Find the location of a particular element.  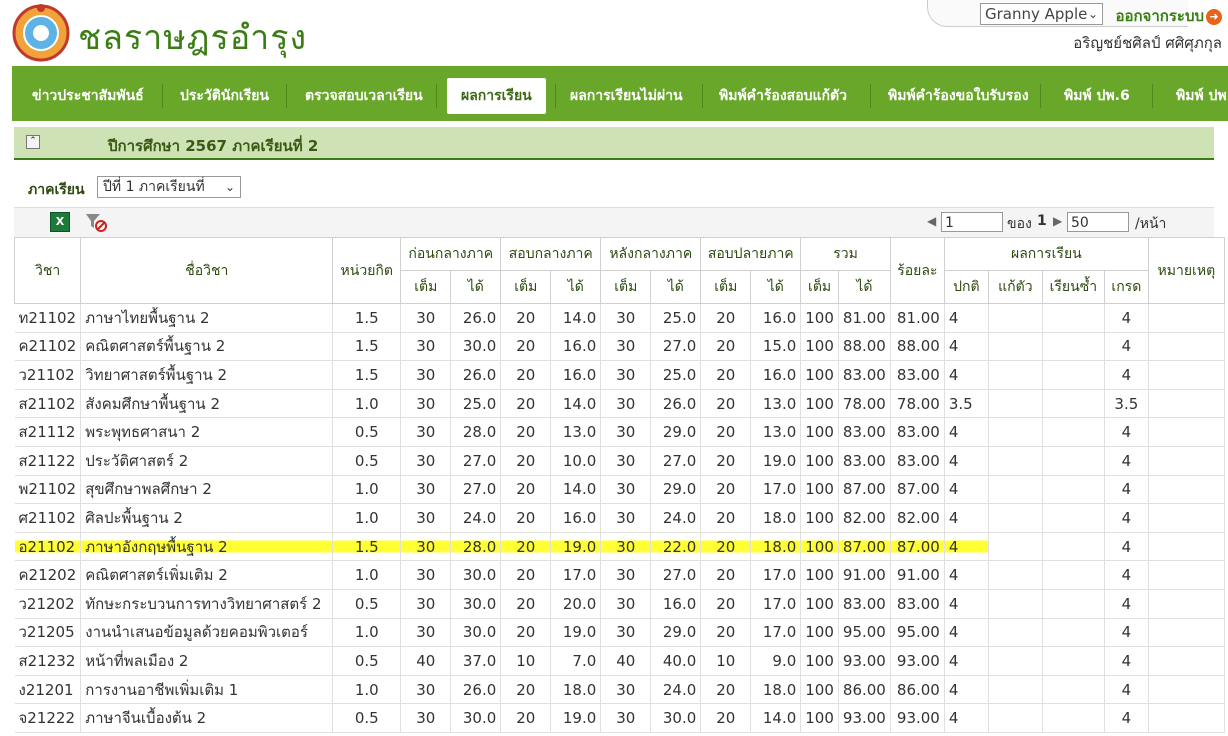

term-select-value: ปีที่ 1 ภาคเรียนที่ is located at coordinates (154, 187).